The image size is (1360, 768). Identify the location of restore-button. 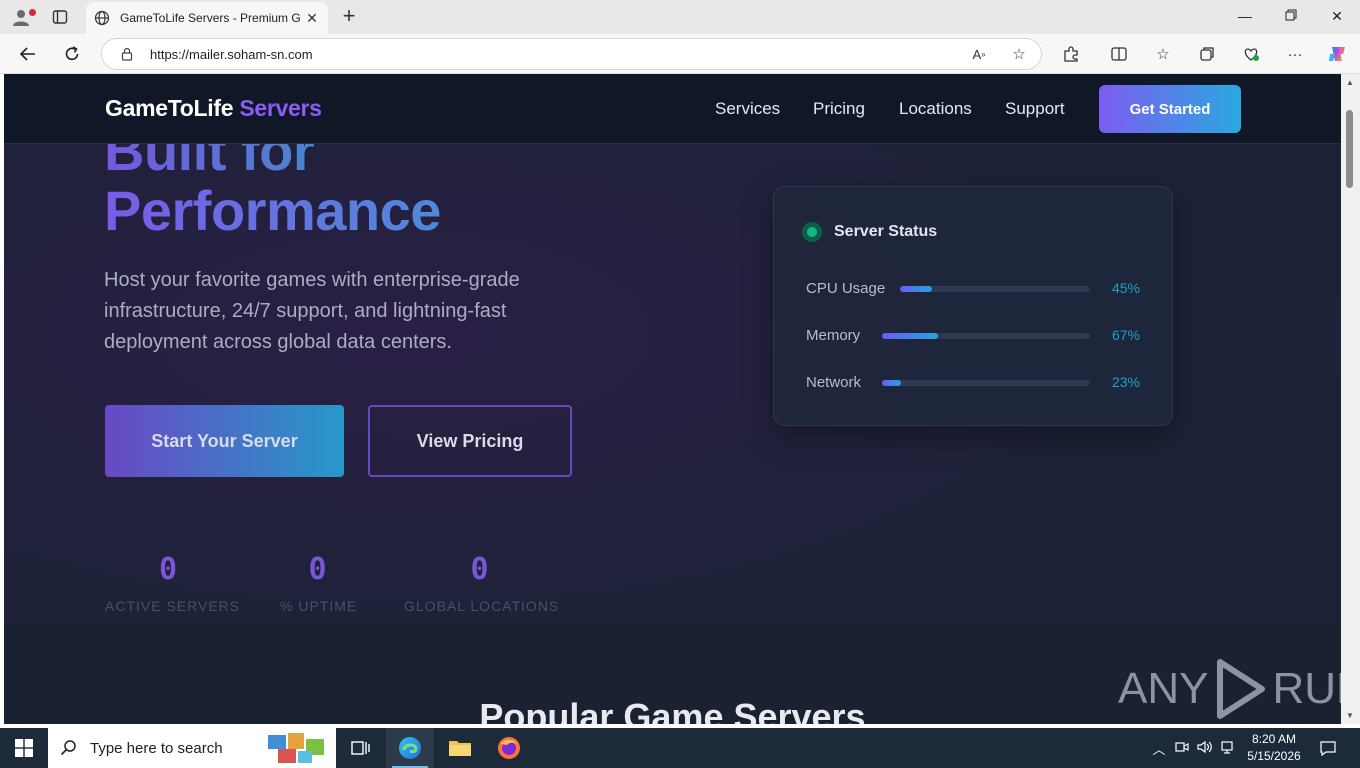
(1291, 16).